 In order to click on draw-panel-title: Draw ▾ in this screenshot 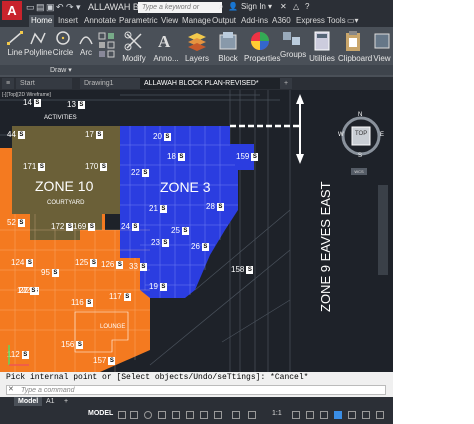, I will do `click(61, 70)`.